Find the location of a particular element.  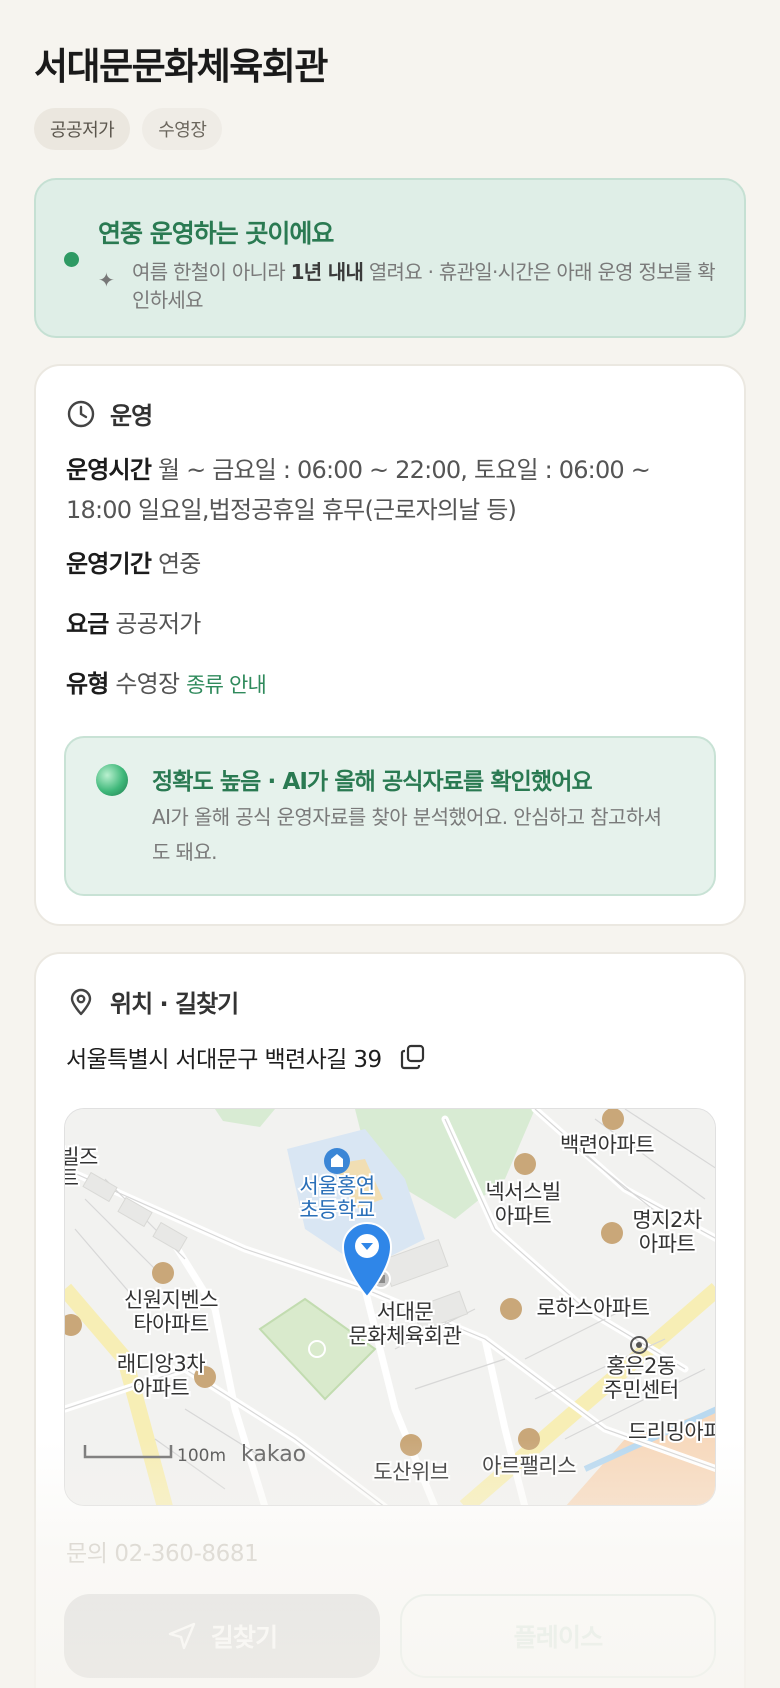

notice-heading: 연중 운영하는 곳이에요 is located at coordinates (216, 233).